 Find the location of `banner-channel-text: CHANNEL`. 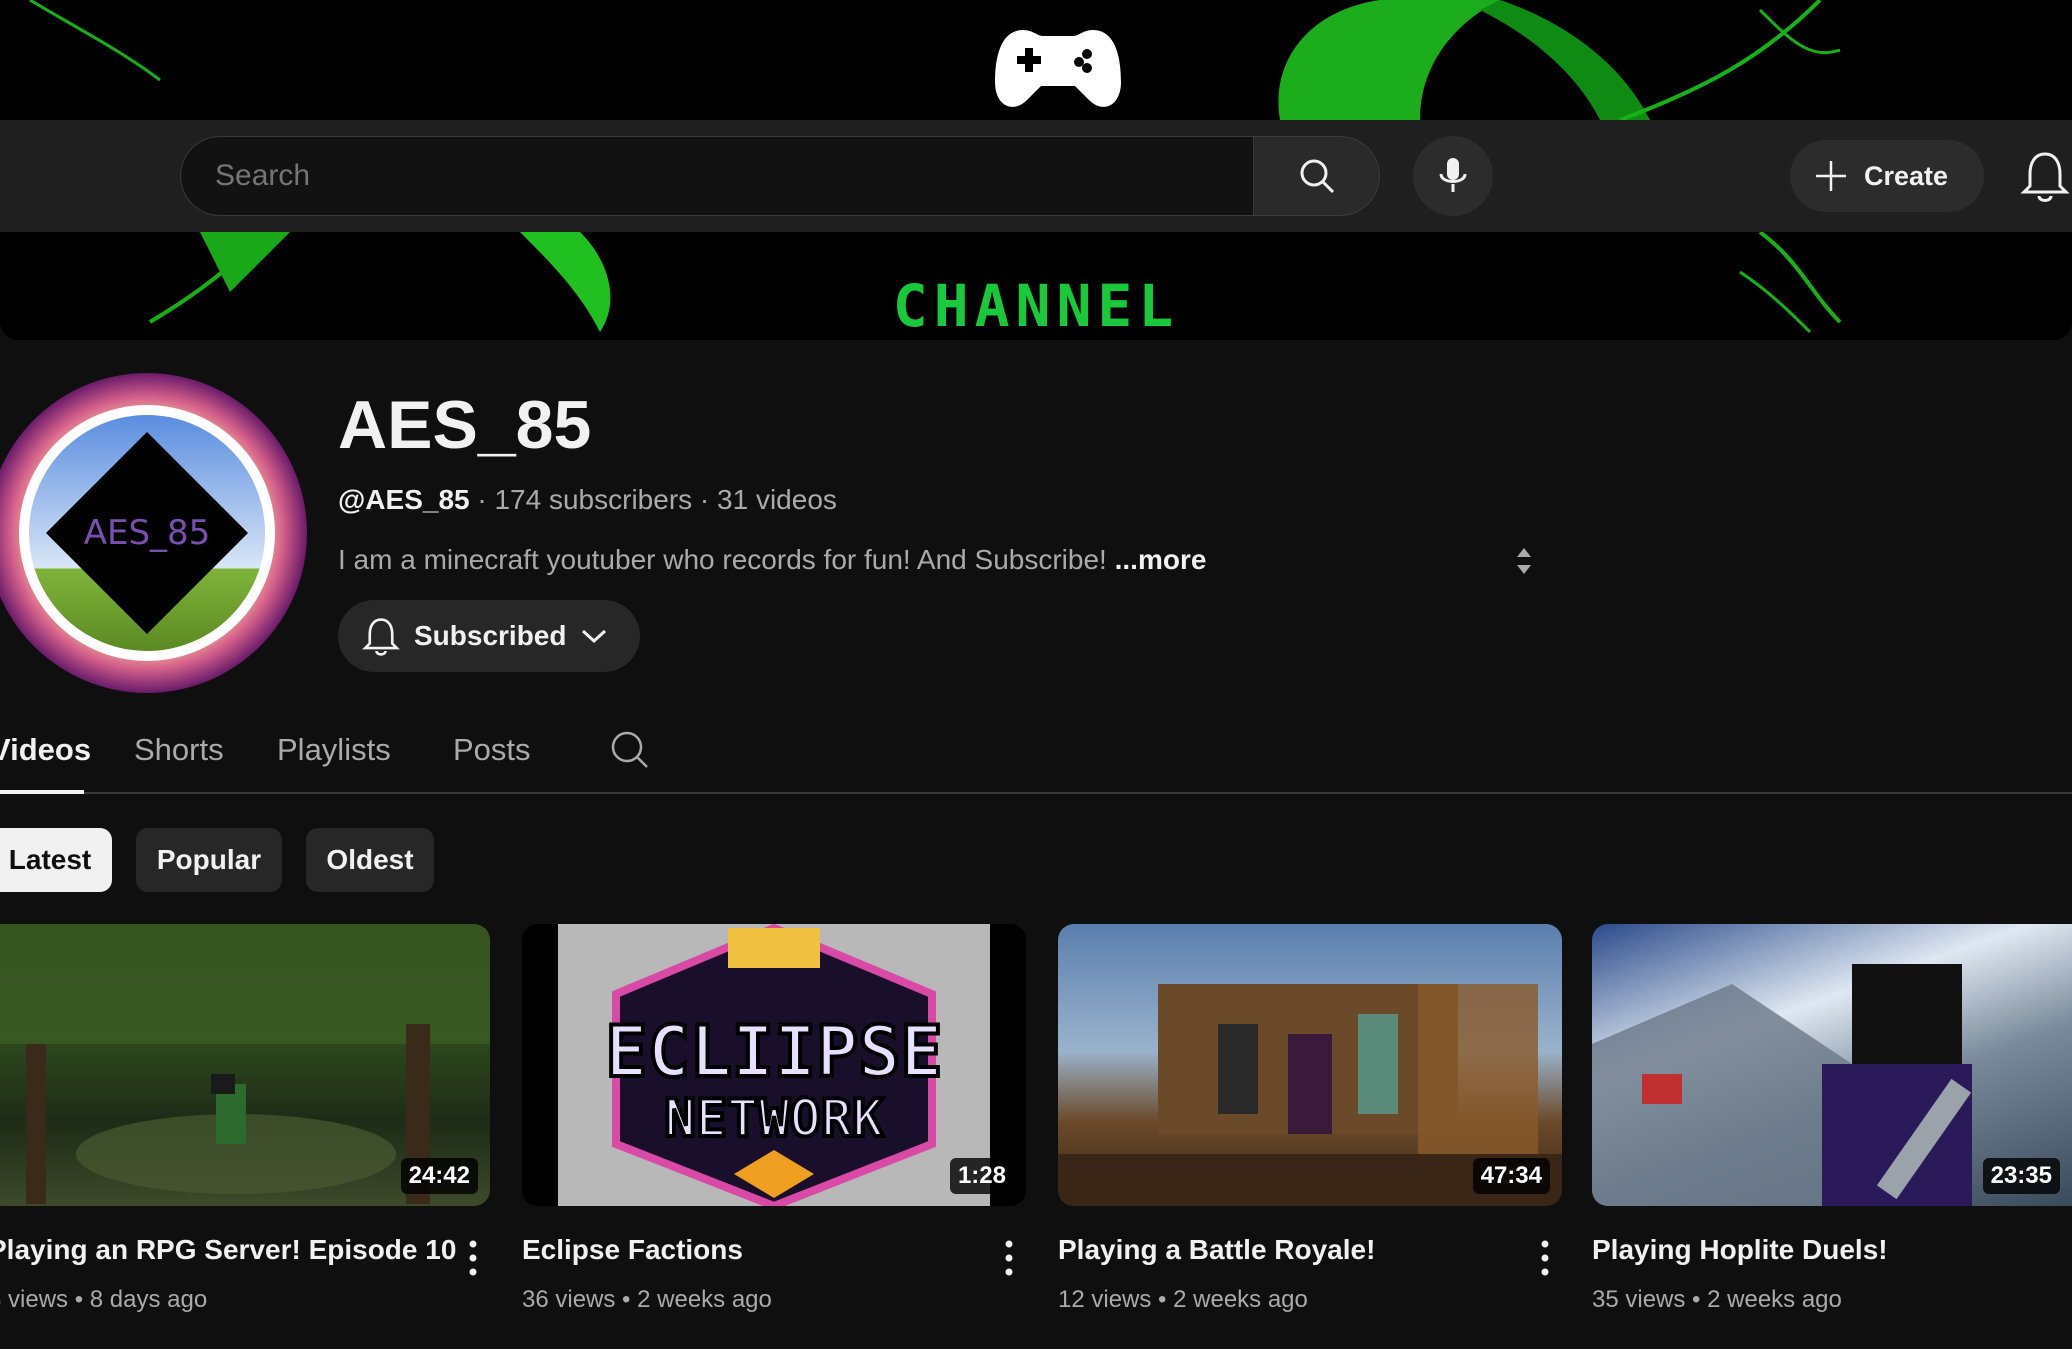

banner-channel-text: CHANNEL is located at coordinates (1036, 306).